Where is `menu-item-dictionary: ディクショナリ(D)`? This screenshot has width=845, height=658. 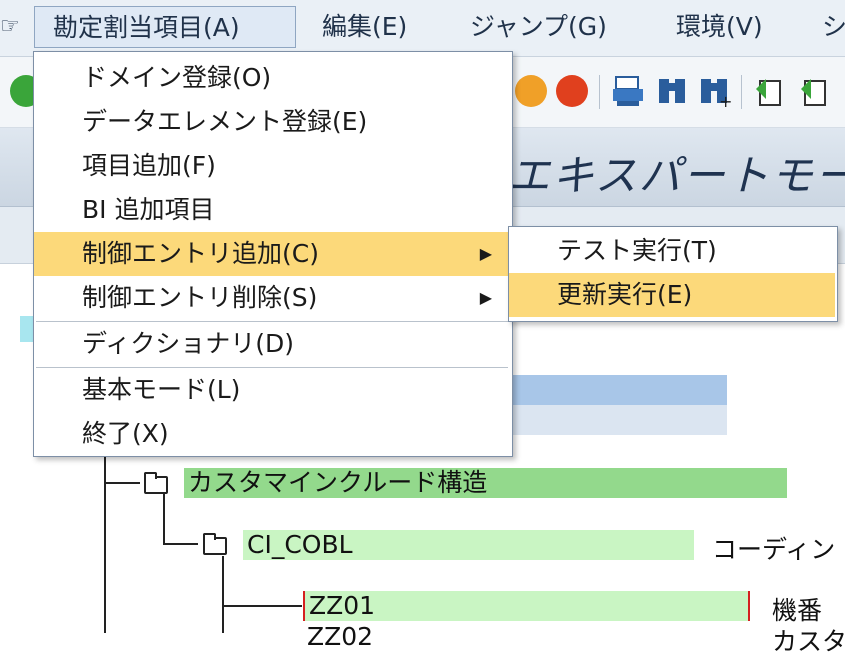
menu-item-dictionary: ディクショナリ(D) is located at coordinates (272, 344).